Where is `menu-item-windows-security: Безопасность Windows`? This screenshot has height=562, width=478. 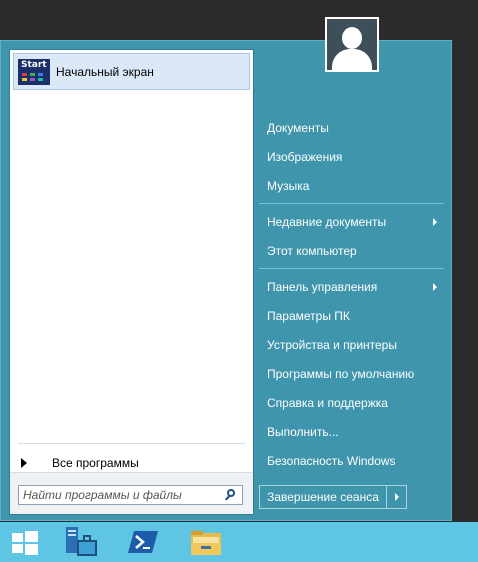 menu-item-windows-security: Безопасность Windows is located at coordinates (352, 461).